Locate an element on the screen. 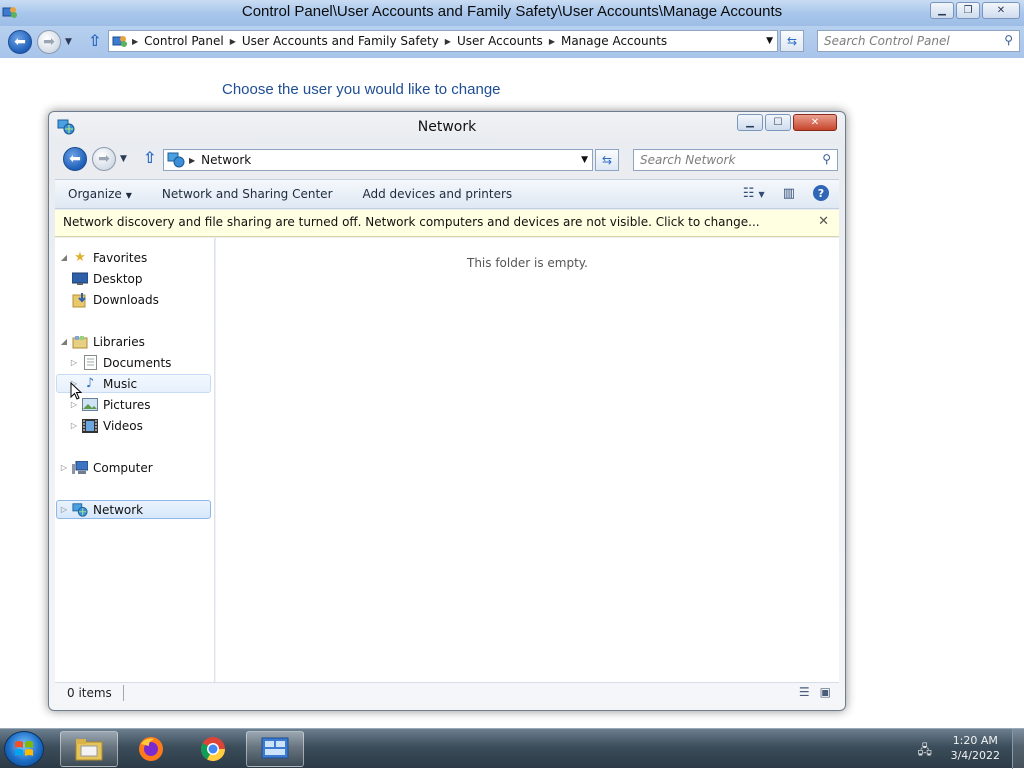 This screenshot has width=1024, height=769. infobar-close-icon: ✕ is located at coordinates (823, 221).